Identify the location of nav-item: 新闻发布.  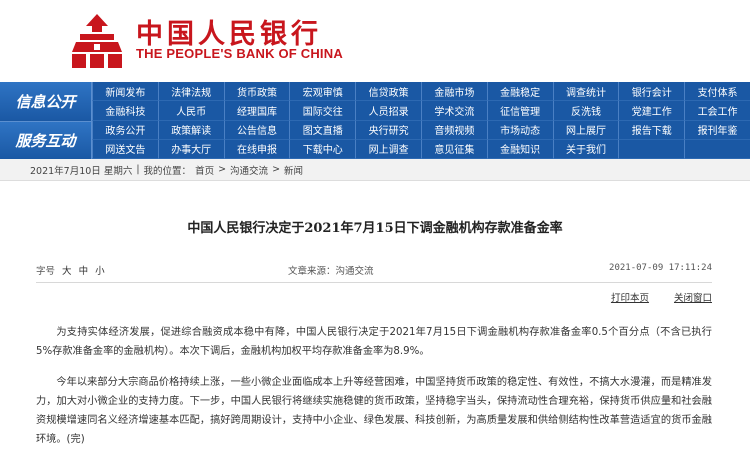
(125, 92).